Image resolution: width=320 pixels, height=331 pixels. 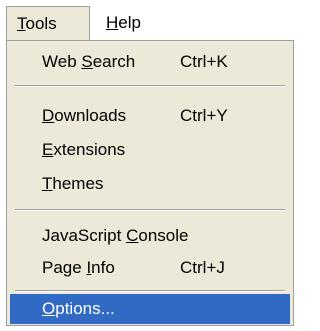 I want to click on menu-item-themes-label: Themes, so click(x=72, y=184).